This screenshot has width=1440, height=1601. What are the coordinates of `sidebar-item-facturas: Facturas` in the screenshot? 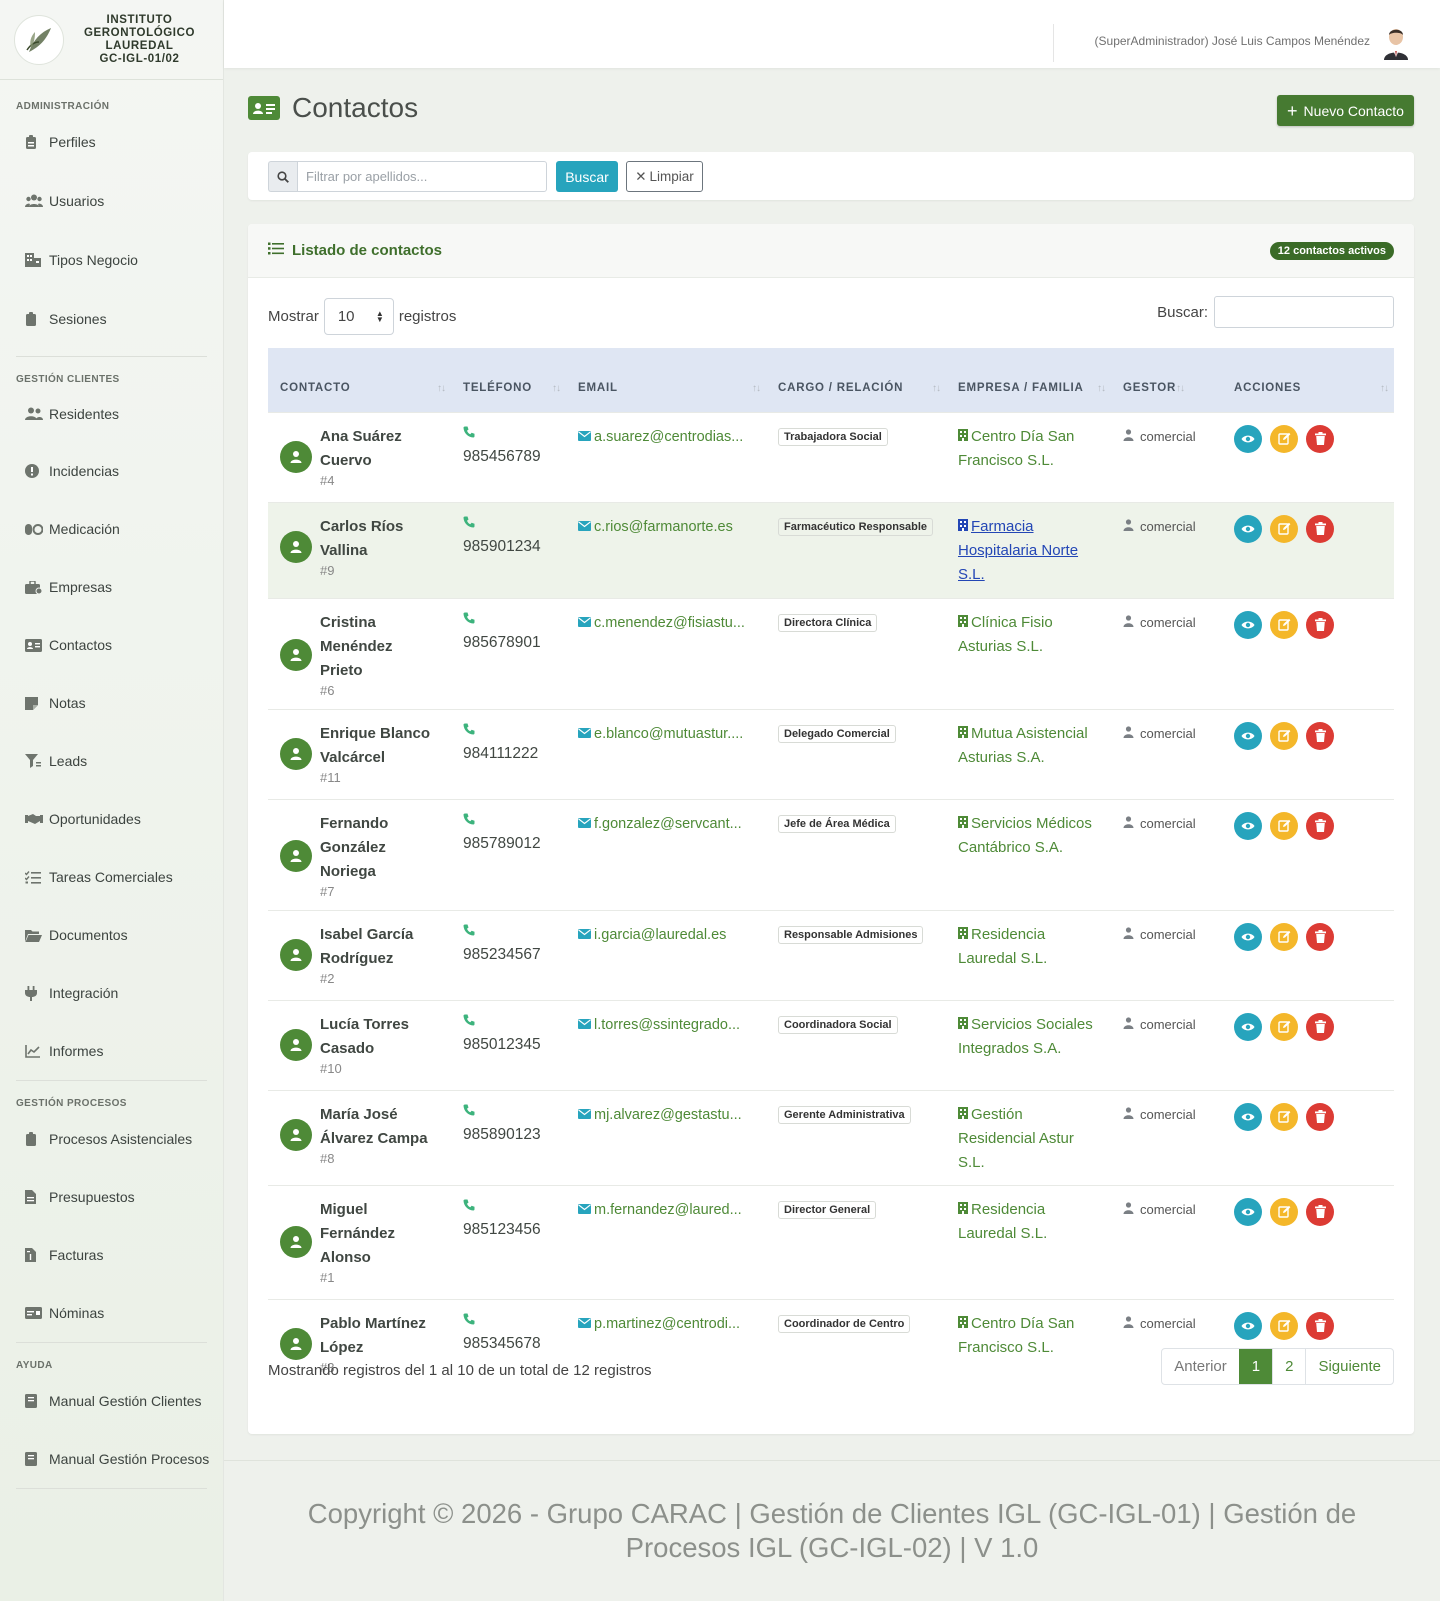 It's located at (111, 1255).